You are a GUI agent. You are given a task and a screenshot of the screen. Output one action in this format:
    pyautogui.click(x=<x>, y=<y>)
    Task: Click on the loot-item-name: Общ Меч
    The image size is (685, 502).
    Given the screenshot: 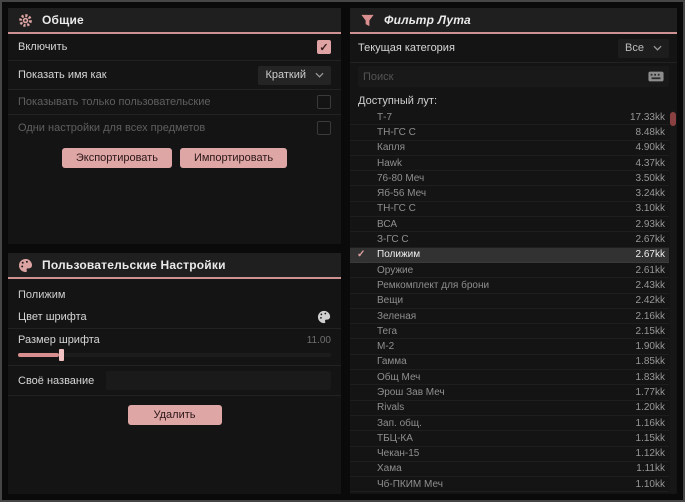 What is the action you would take?
    pyautogui.click(x=399, y=377)
    